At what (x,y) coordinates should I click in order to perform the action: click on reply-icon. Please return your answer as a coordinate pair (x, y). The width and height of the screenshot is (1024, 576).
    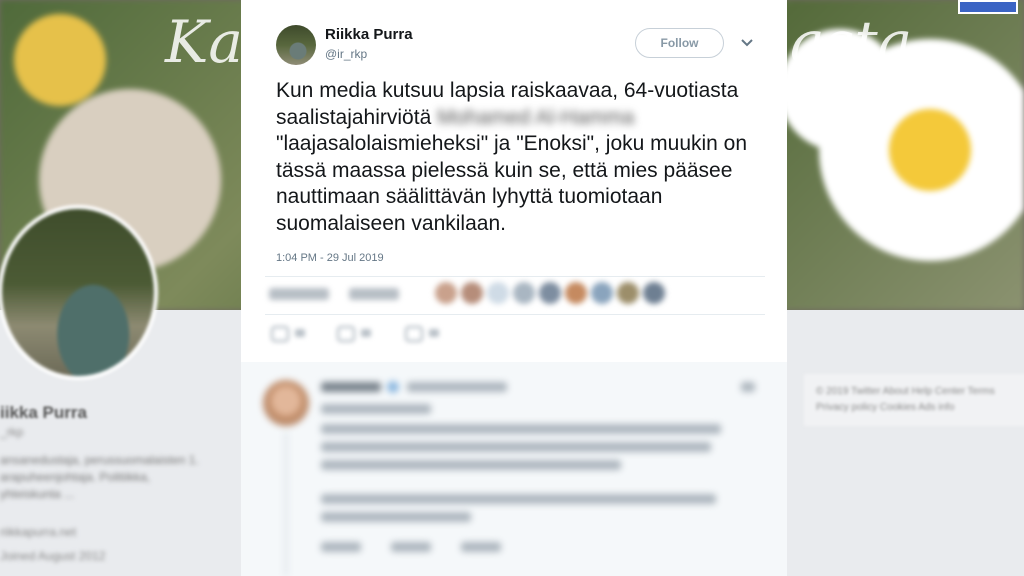
    Looking at the image, I should click on (280, 334).